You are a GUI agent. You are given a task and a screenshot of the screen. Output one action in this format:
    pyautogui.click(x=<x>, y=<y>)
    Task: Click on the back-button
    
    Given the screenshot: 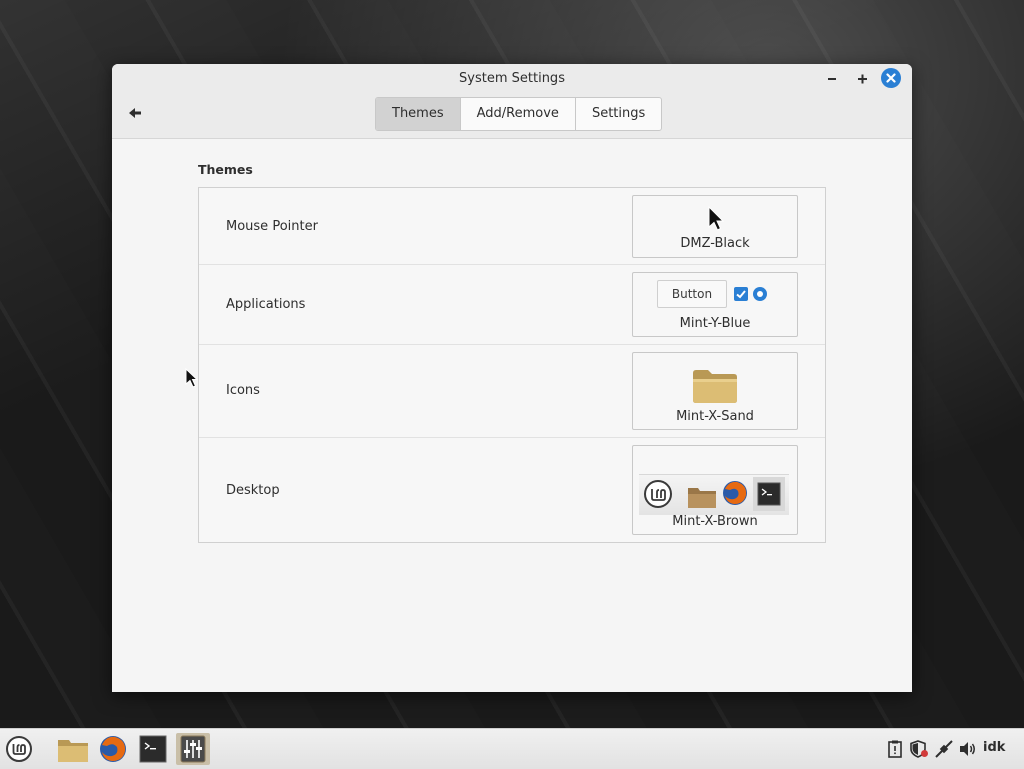 What is the action you would take?
    pyautogui.click(x=135, y=113)
    